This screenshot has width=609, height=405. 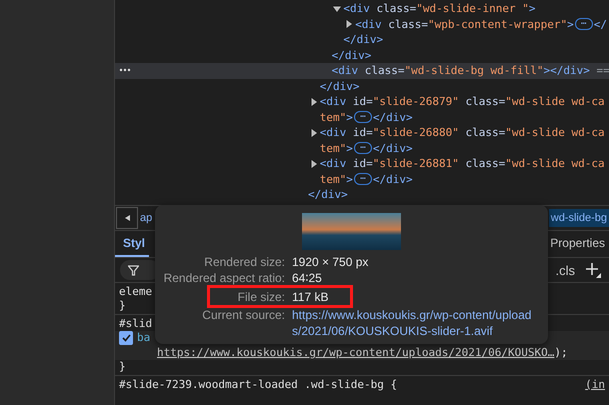 I want to click on cls-button: .cls, so click(x=565, y=270).